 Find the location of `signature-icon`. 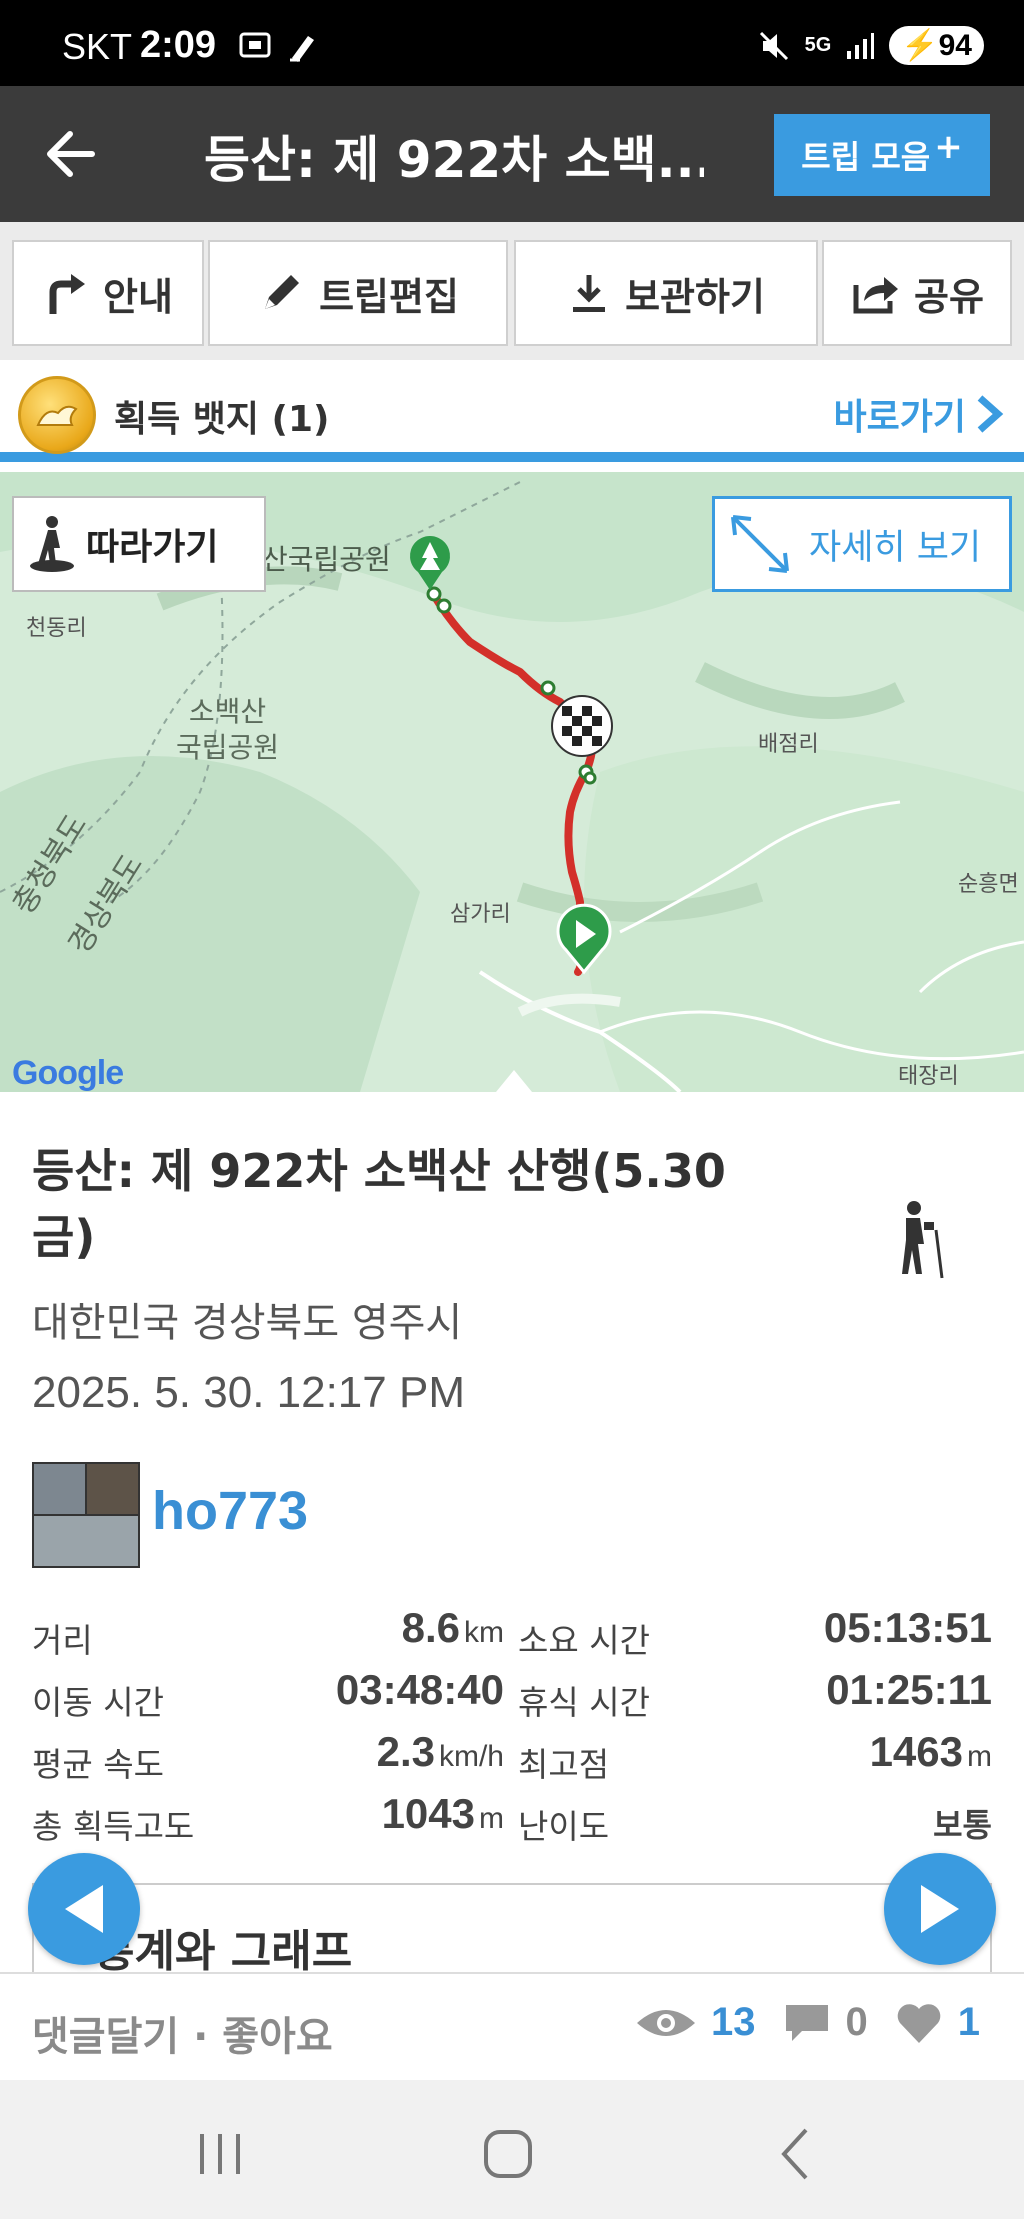

signature-icon is located at coordinates (302, 49).